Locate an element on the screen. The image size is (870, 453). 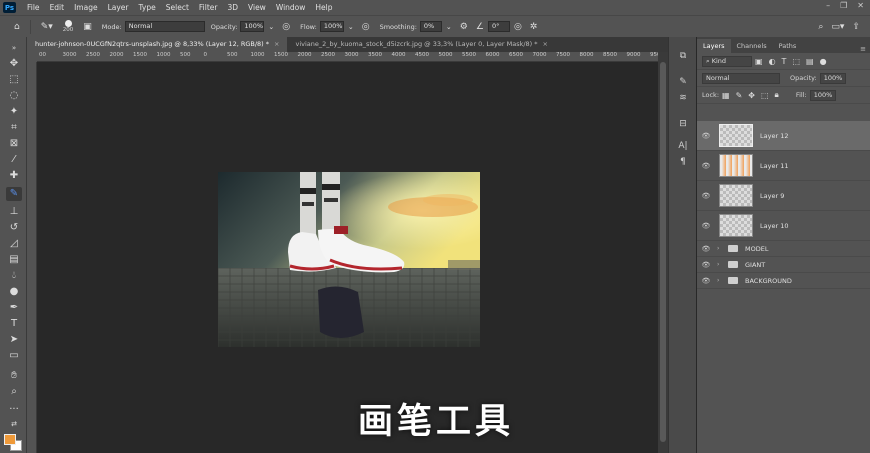
brush-tool-preset-icon: ✎▾ is located at coordinates (47, 27).